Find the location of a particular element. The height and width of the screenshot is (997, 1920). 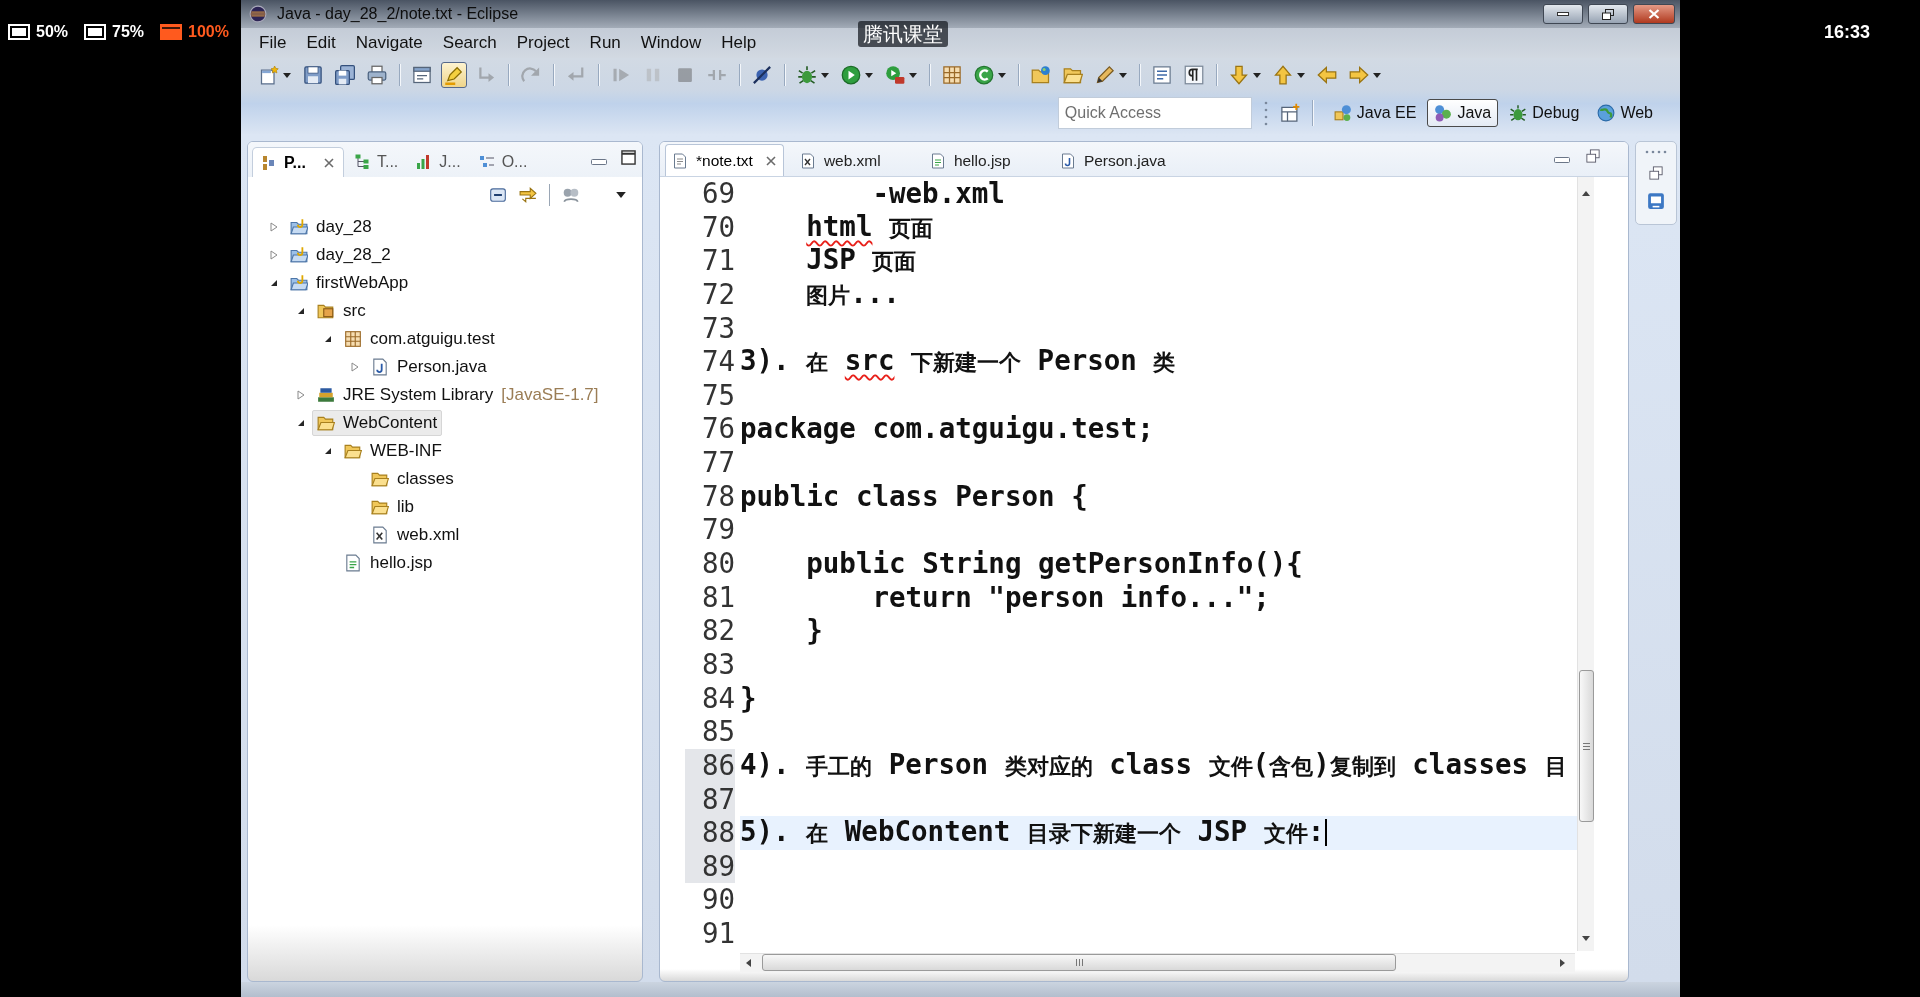

tree-item: web.xml is located at coordinates (415, 535).